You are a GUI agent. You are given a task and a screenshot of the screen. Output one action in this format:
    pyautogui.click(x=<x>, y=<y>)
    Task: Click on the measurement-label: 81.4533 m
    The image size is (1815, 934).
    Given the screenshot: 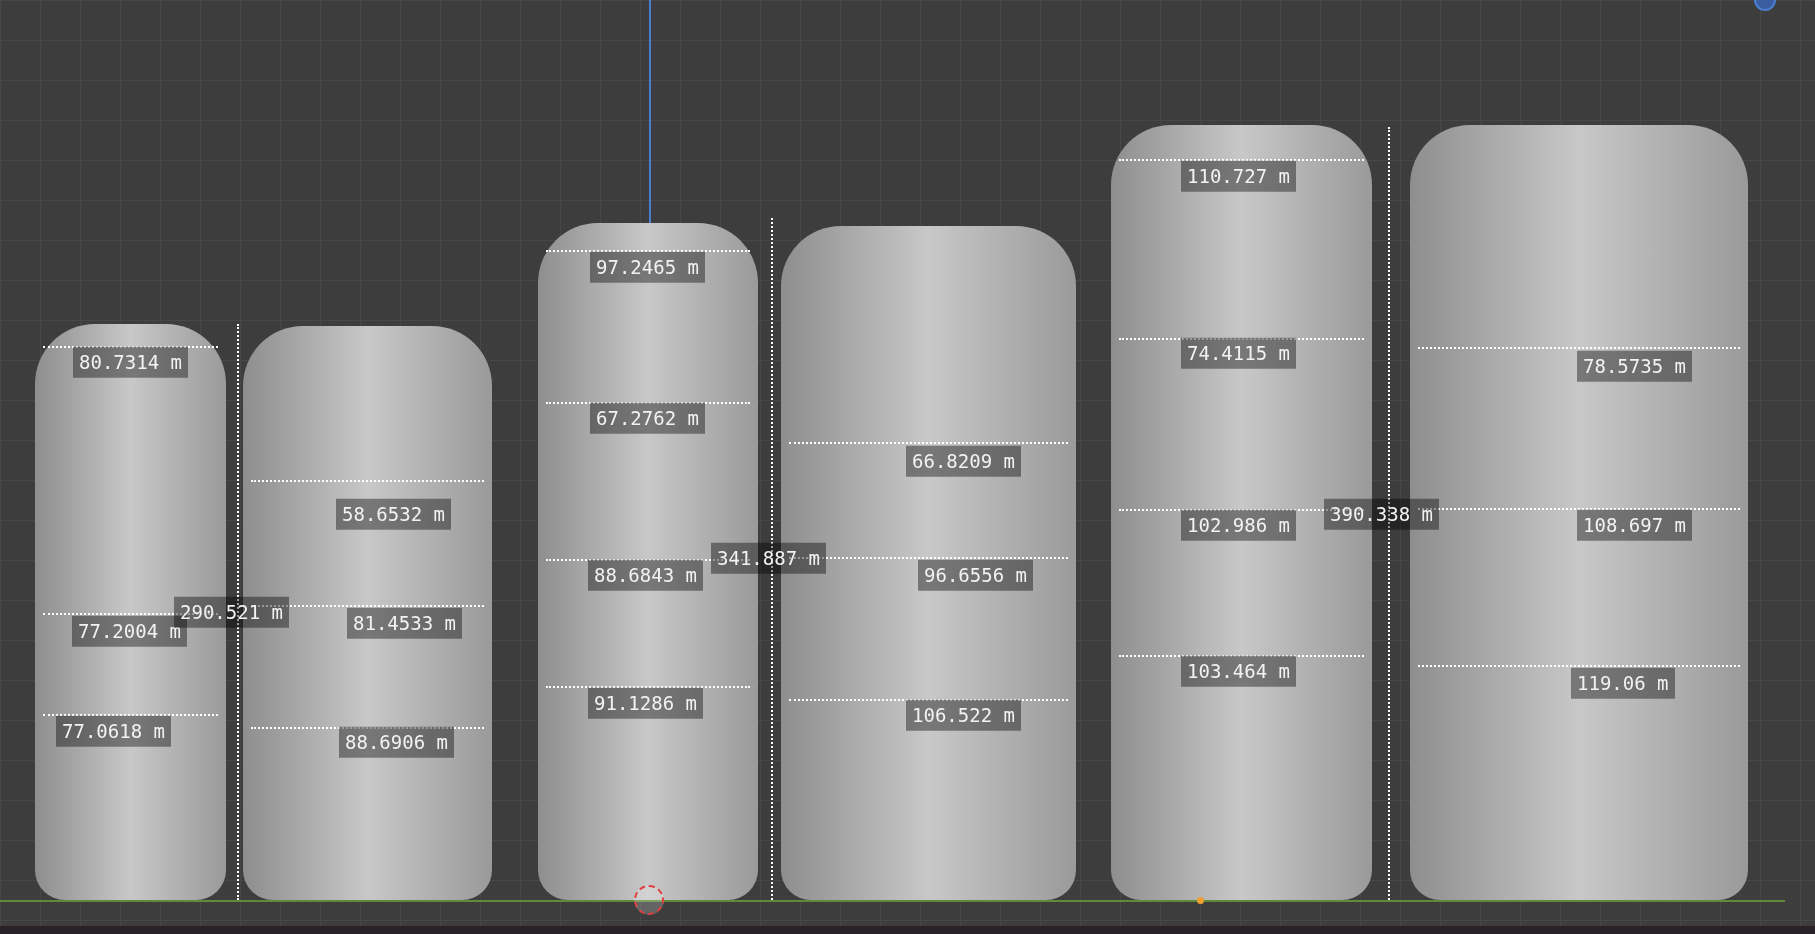 What is the action you would take?
    pyautogui.click(x=404, y=623)
    